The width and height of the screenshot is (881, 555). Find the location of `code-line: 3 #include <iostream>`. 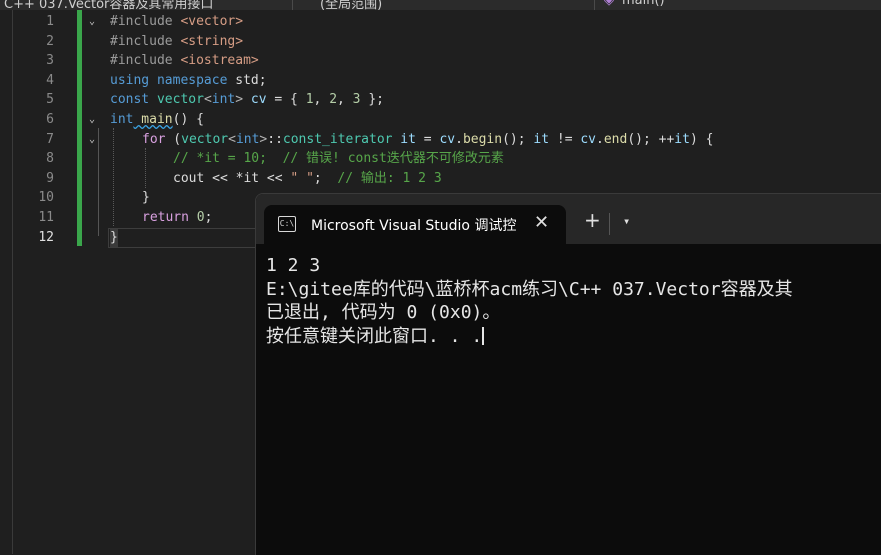

code-line: 3 #include <iostream> is located at coordinates (440, 61).